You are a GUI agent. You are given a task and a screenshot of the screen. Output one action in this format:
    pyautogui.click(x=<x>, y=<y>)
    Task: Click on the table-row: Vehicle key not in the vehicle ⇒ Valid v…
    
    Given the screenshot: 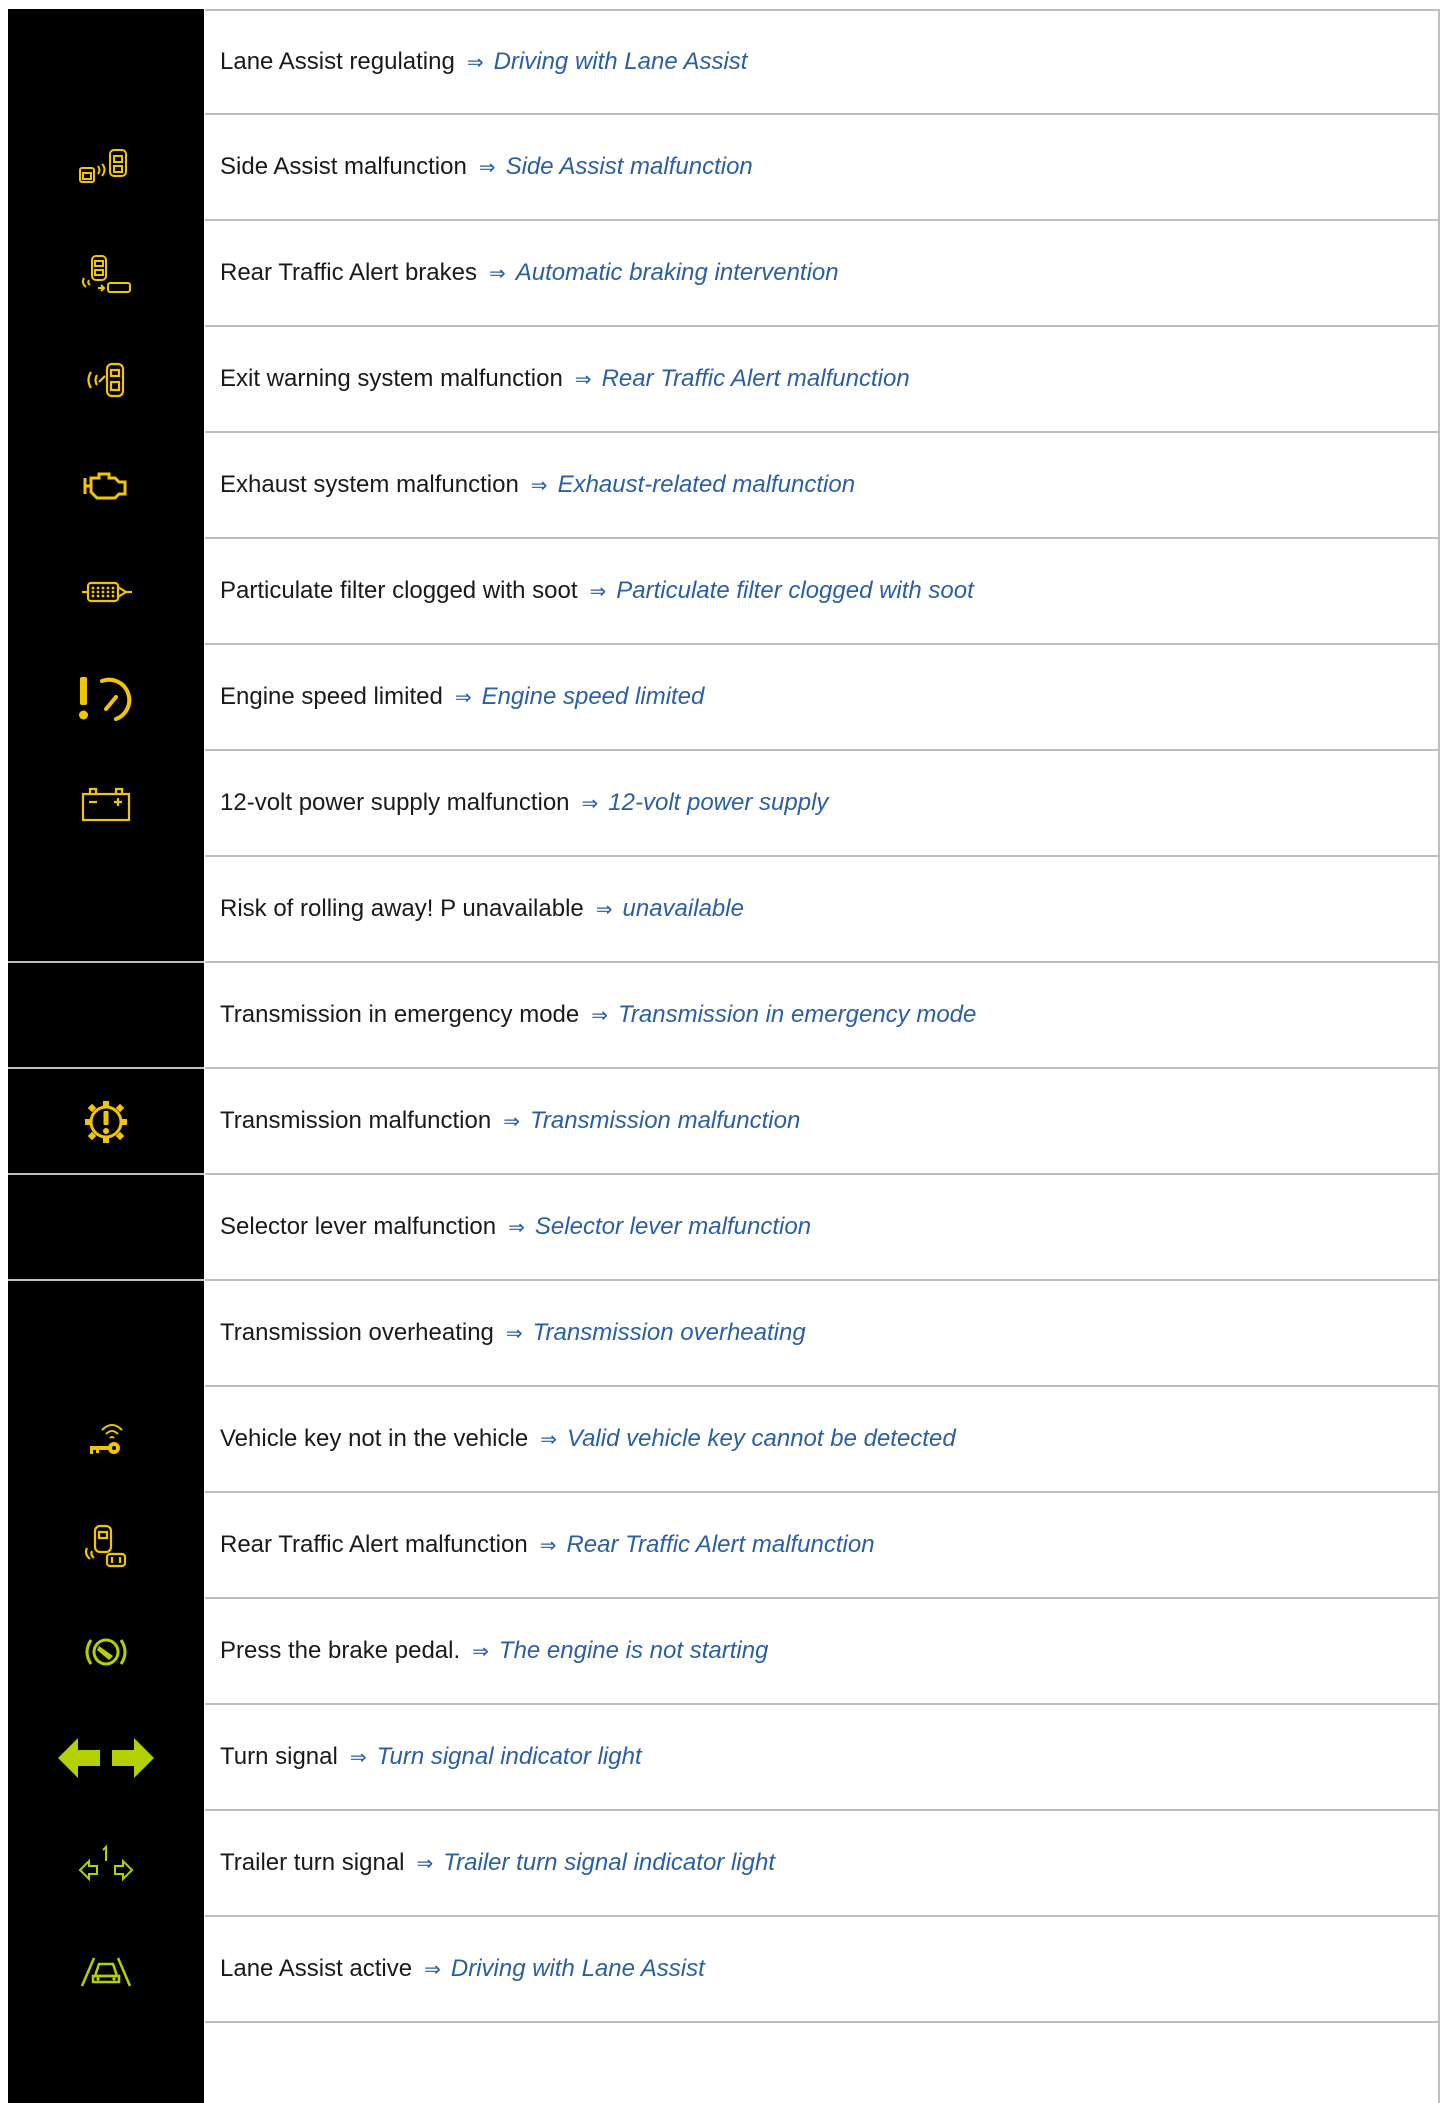 What is the action you would take?
    pyautogui.click(x=724, y=1440)
    